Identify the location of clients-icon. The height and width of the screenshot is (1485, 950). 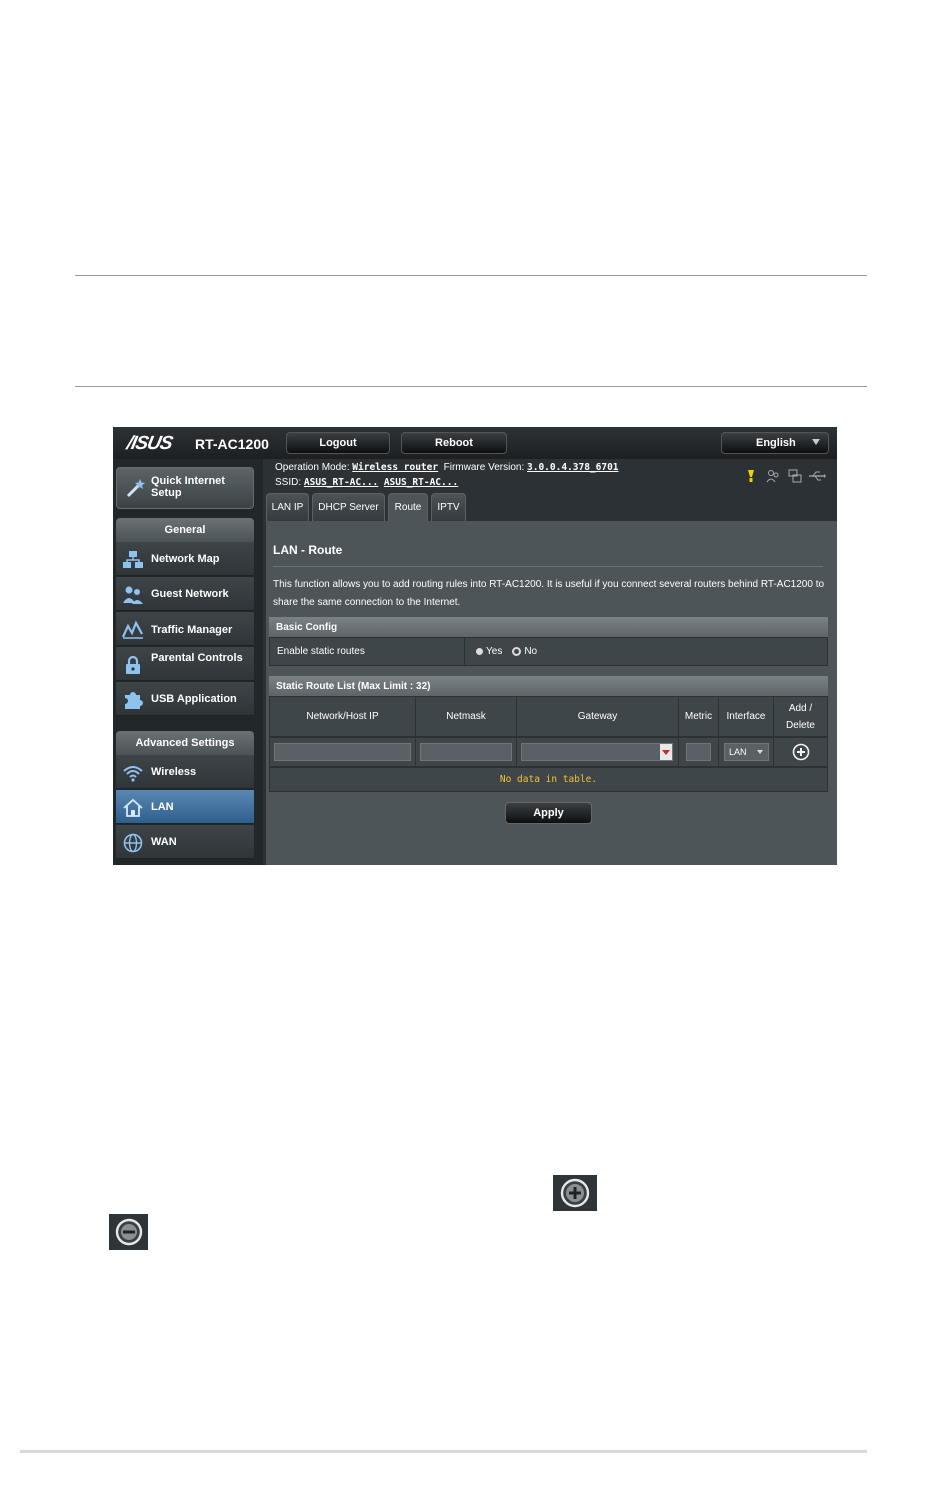
(773, 476).